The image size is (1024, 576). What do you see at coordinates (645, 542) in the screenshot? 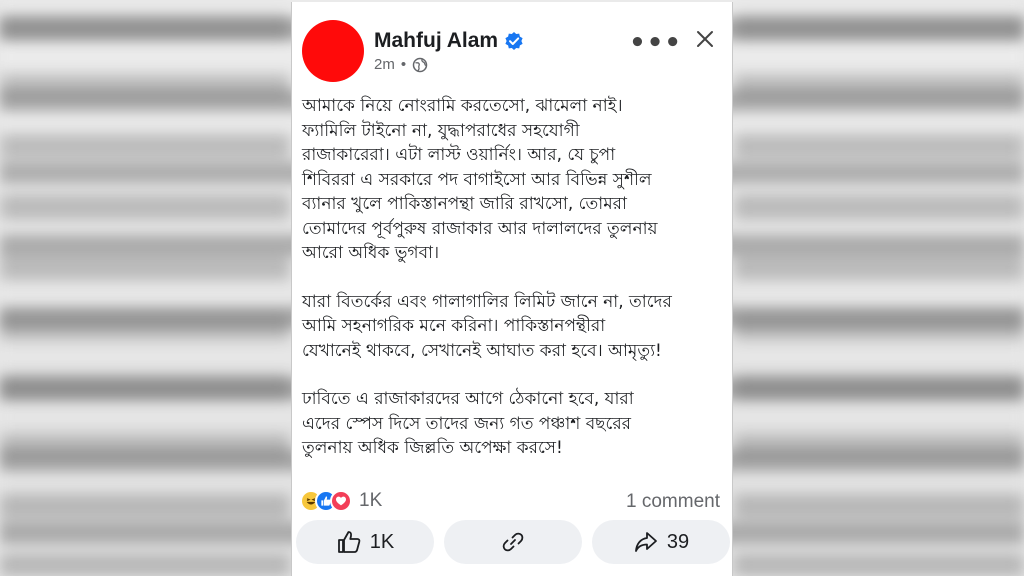
I see `share-arrow-icon` at bounding box center [645, 542].